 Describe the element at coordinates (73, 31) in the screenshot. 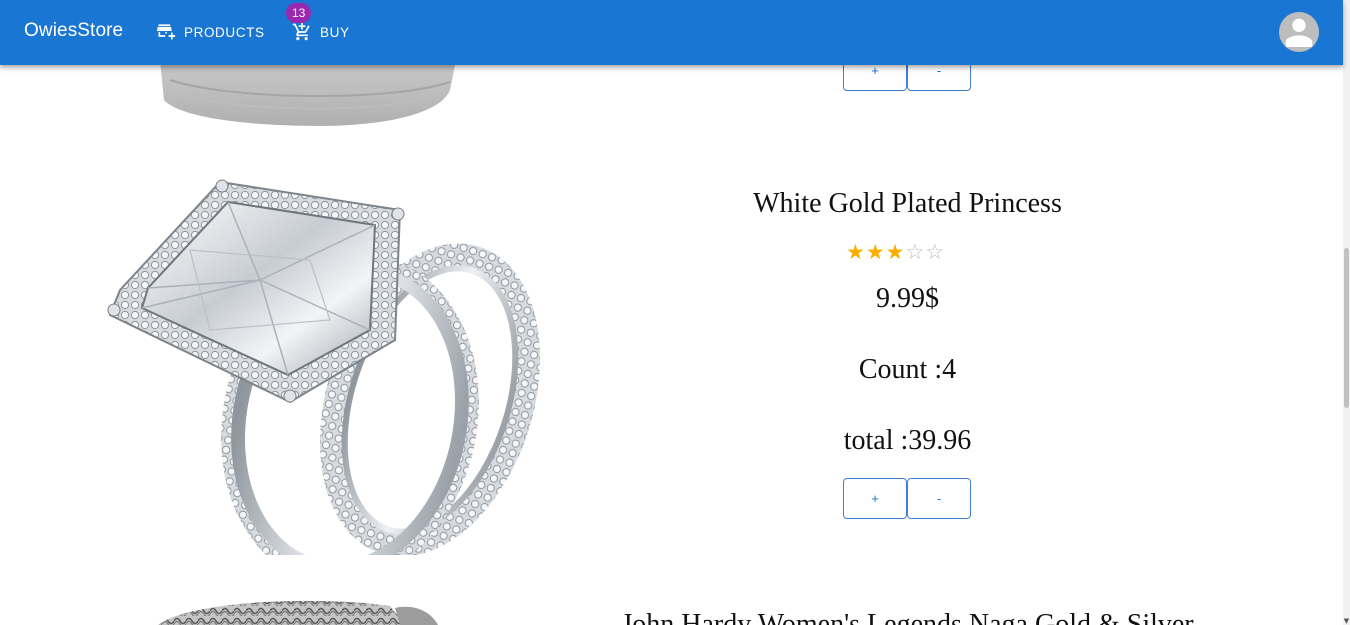

I see `brand-logo: OwiesStore` at that location.